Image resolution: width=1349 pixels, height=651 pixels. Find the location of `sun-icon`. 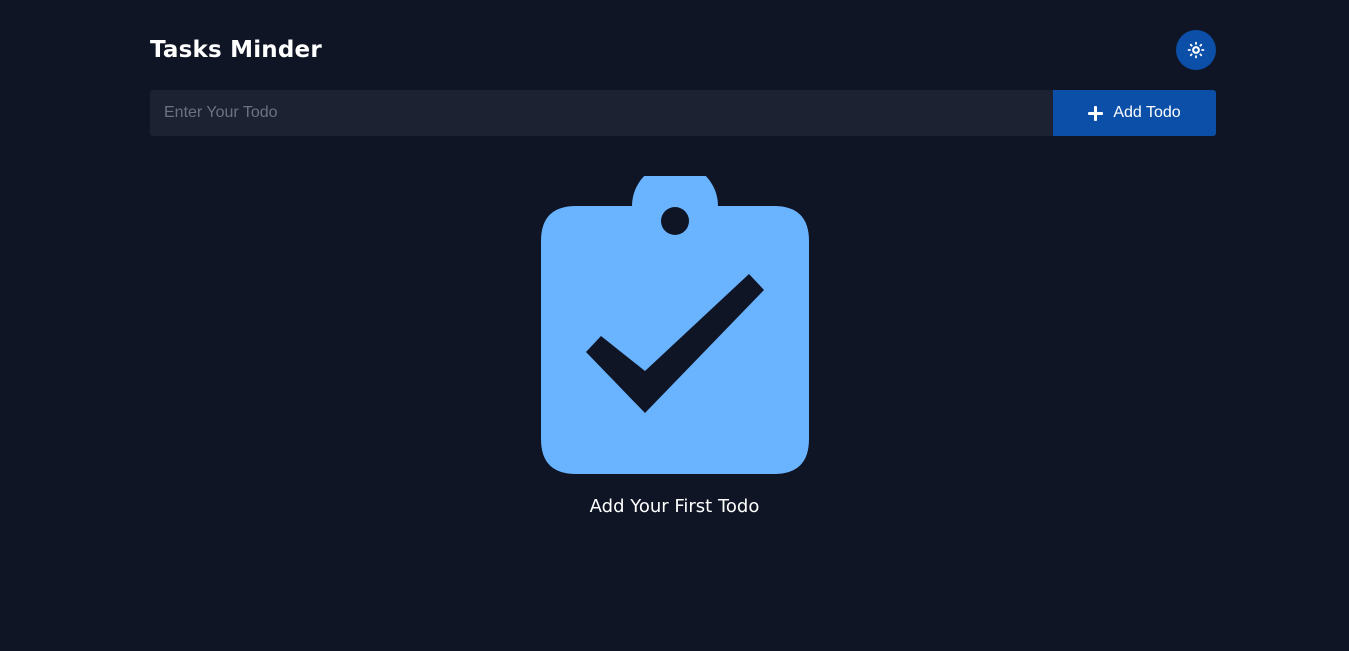

sun-icon is located at coordinates (1196, 50).